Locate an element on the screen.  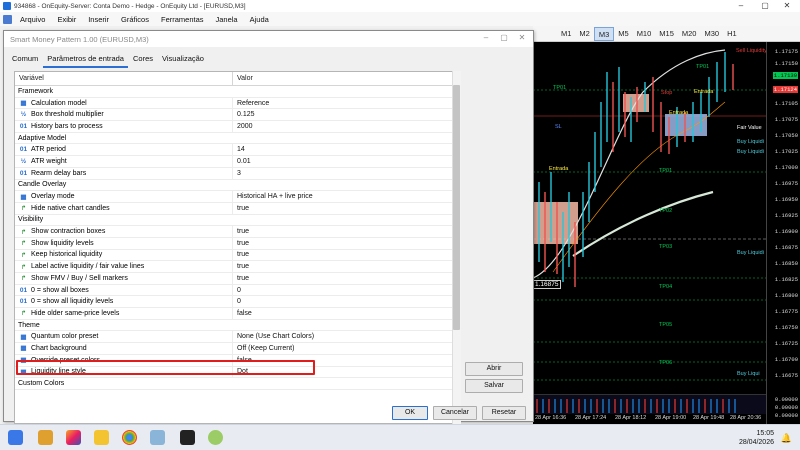
boolean-type-icon: ↱ is located at coordinates (23, 209).